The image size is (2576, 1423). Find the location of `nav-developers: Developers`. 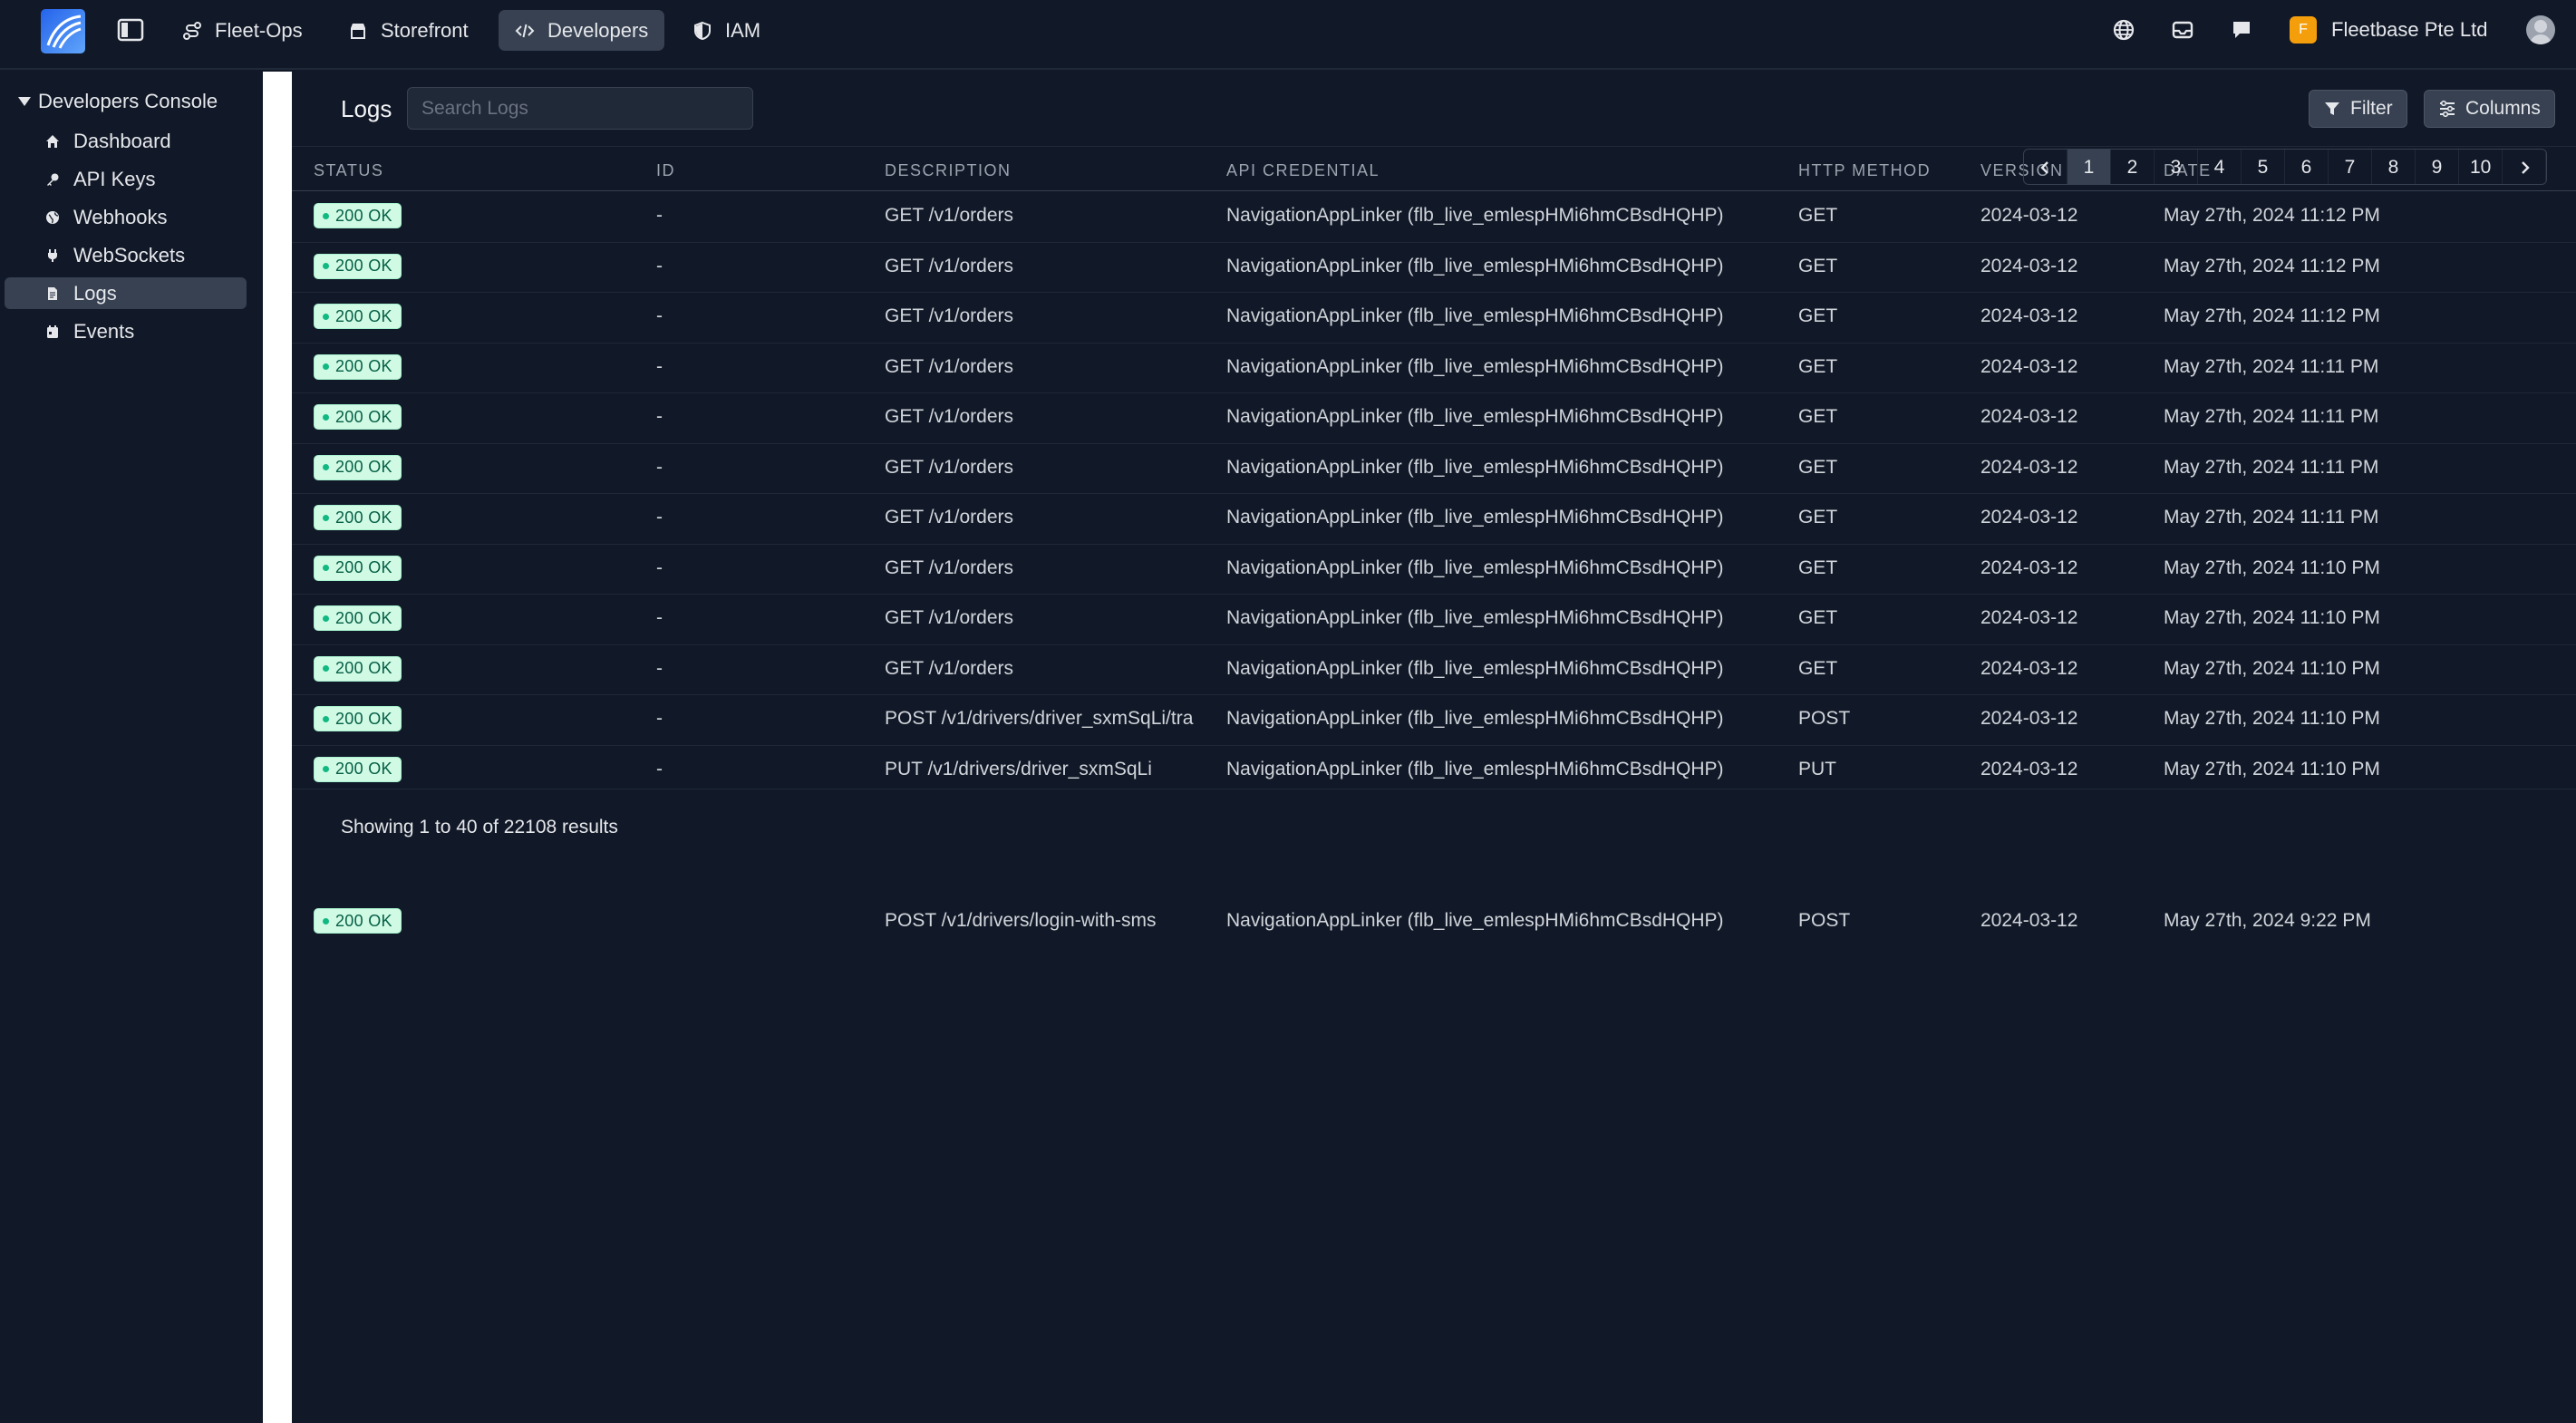

nav-developers: Developers is located at coordinates (582, 30).